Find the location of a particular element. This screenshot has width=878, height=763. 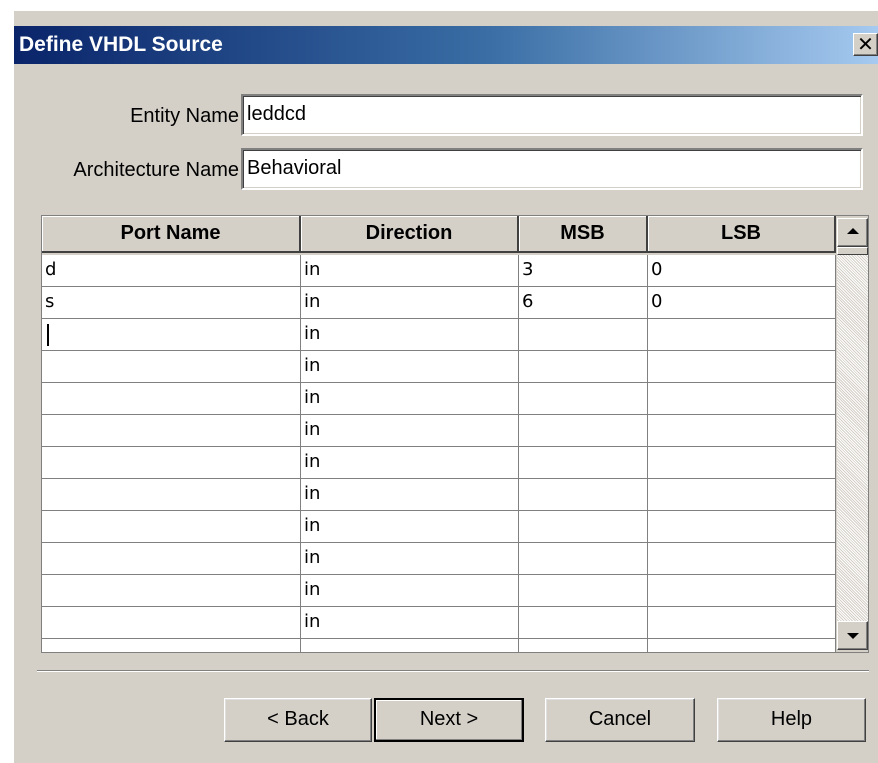

architecture-name-input: Behavioral is located at coordinates (552, 169).